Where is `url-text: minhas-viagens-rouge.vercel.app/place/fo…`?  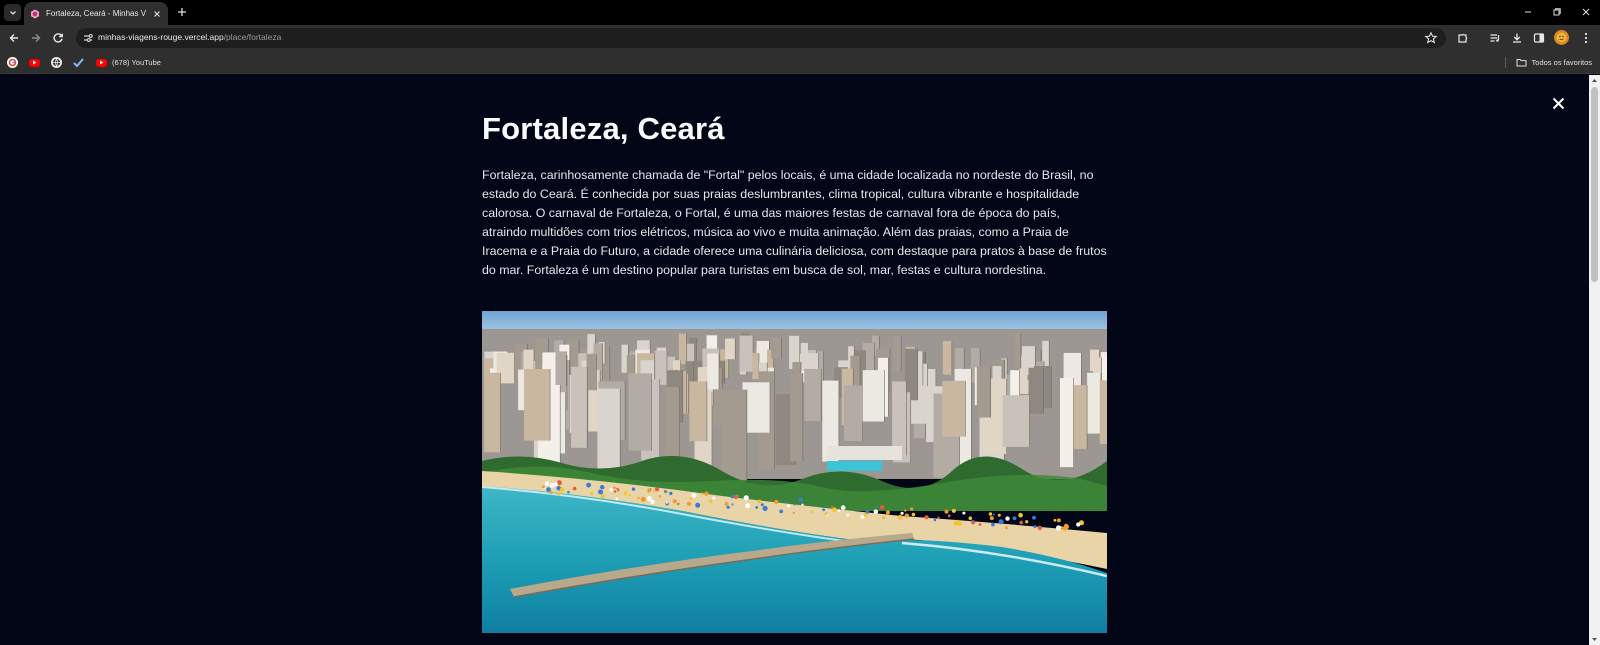
url-text: minhas-viagens-rouge.vercel.app/place/fo… is located at coordinates (189, 37).